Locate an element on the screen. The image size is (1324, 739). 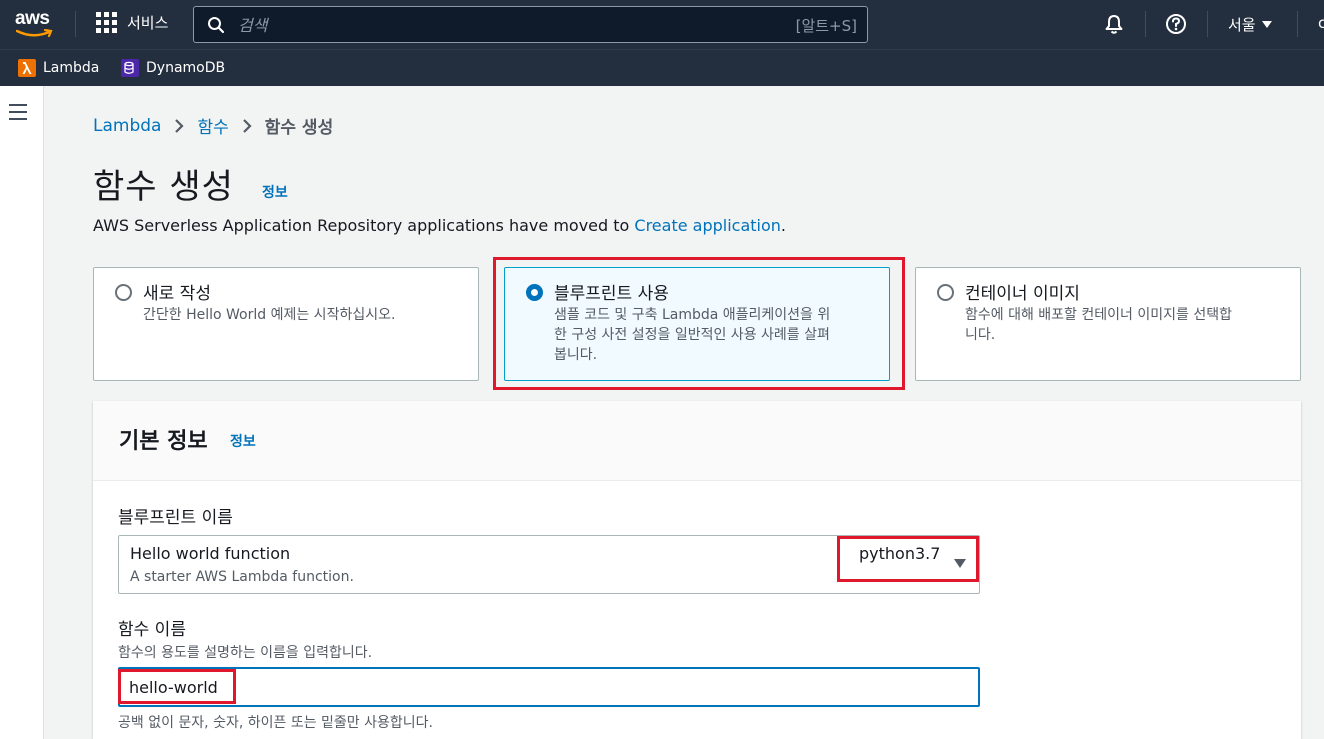
option-description: 함수에 대해 배포할 컨테이너 이미지를 선택합 니다. is located at coordinates (1098, 325).